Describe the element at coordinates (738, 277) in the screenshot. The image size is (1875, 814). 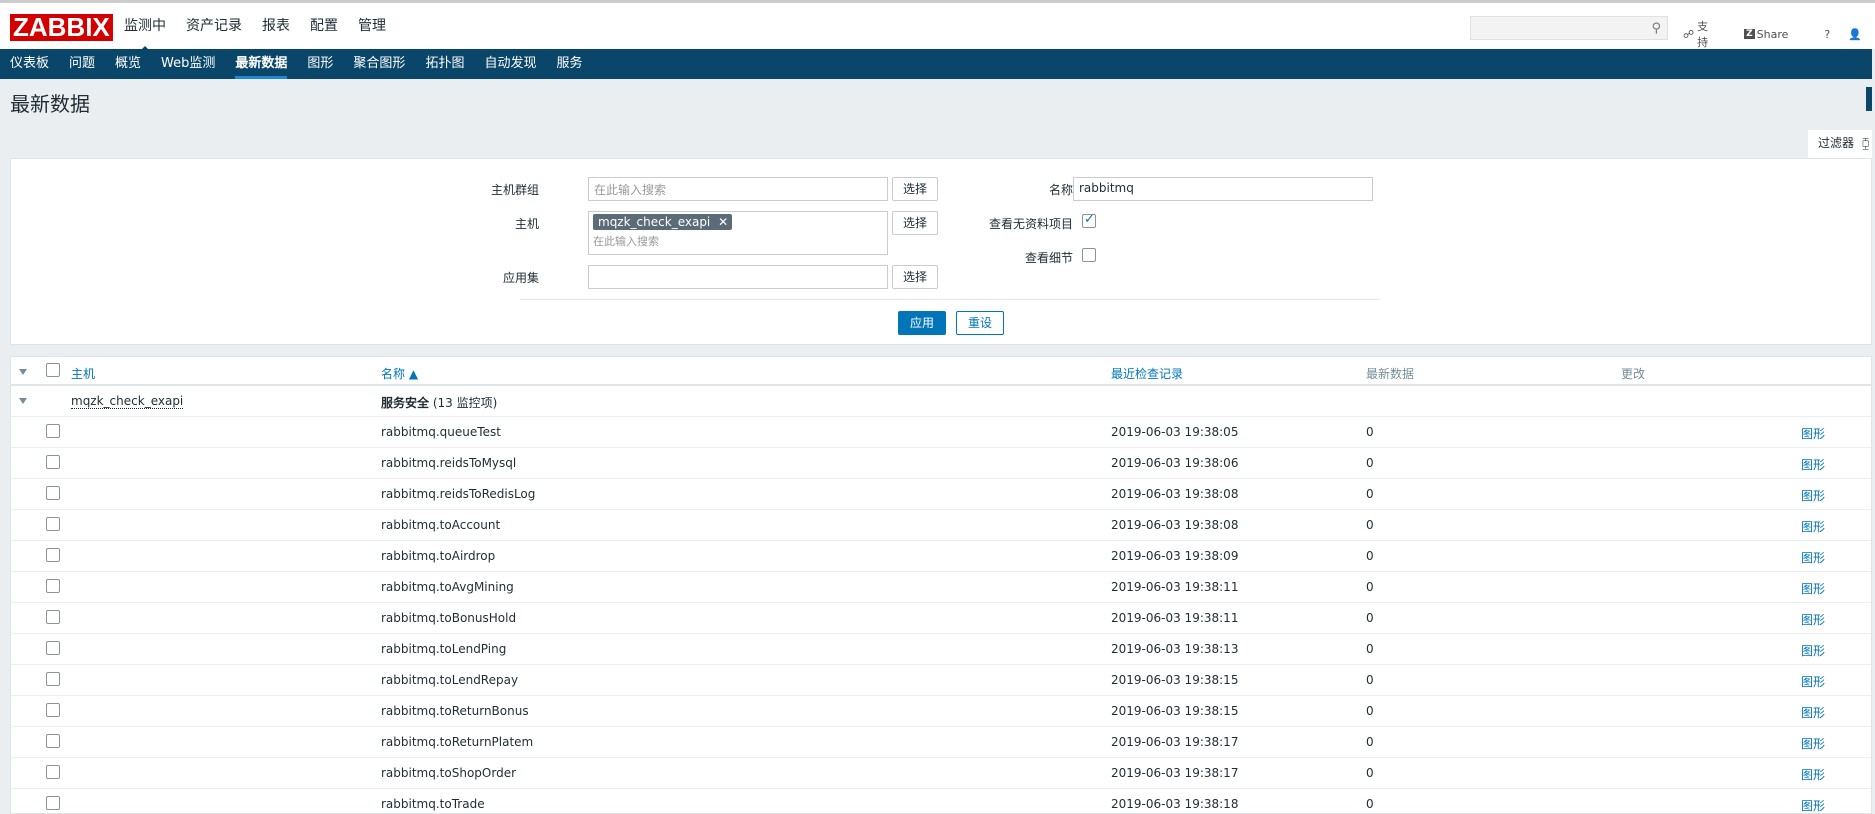
I see `application-input` at that location.